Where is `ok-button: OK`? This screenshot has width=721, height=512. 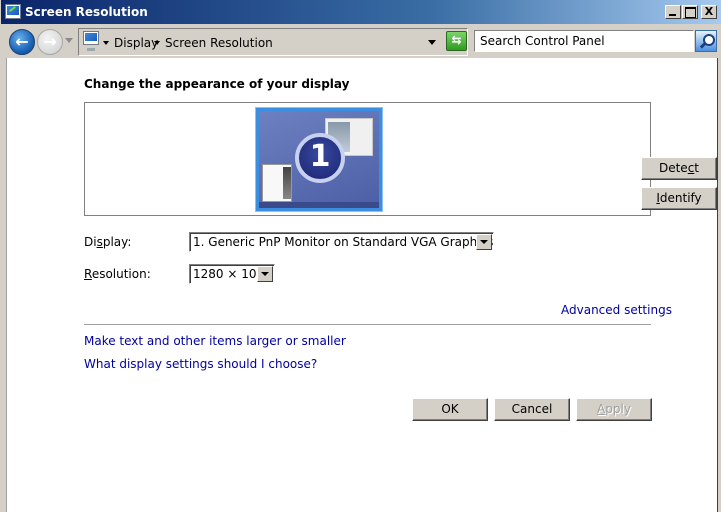
ok-button: OK is located at coordinates (450, 409).